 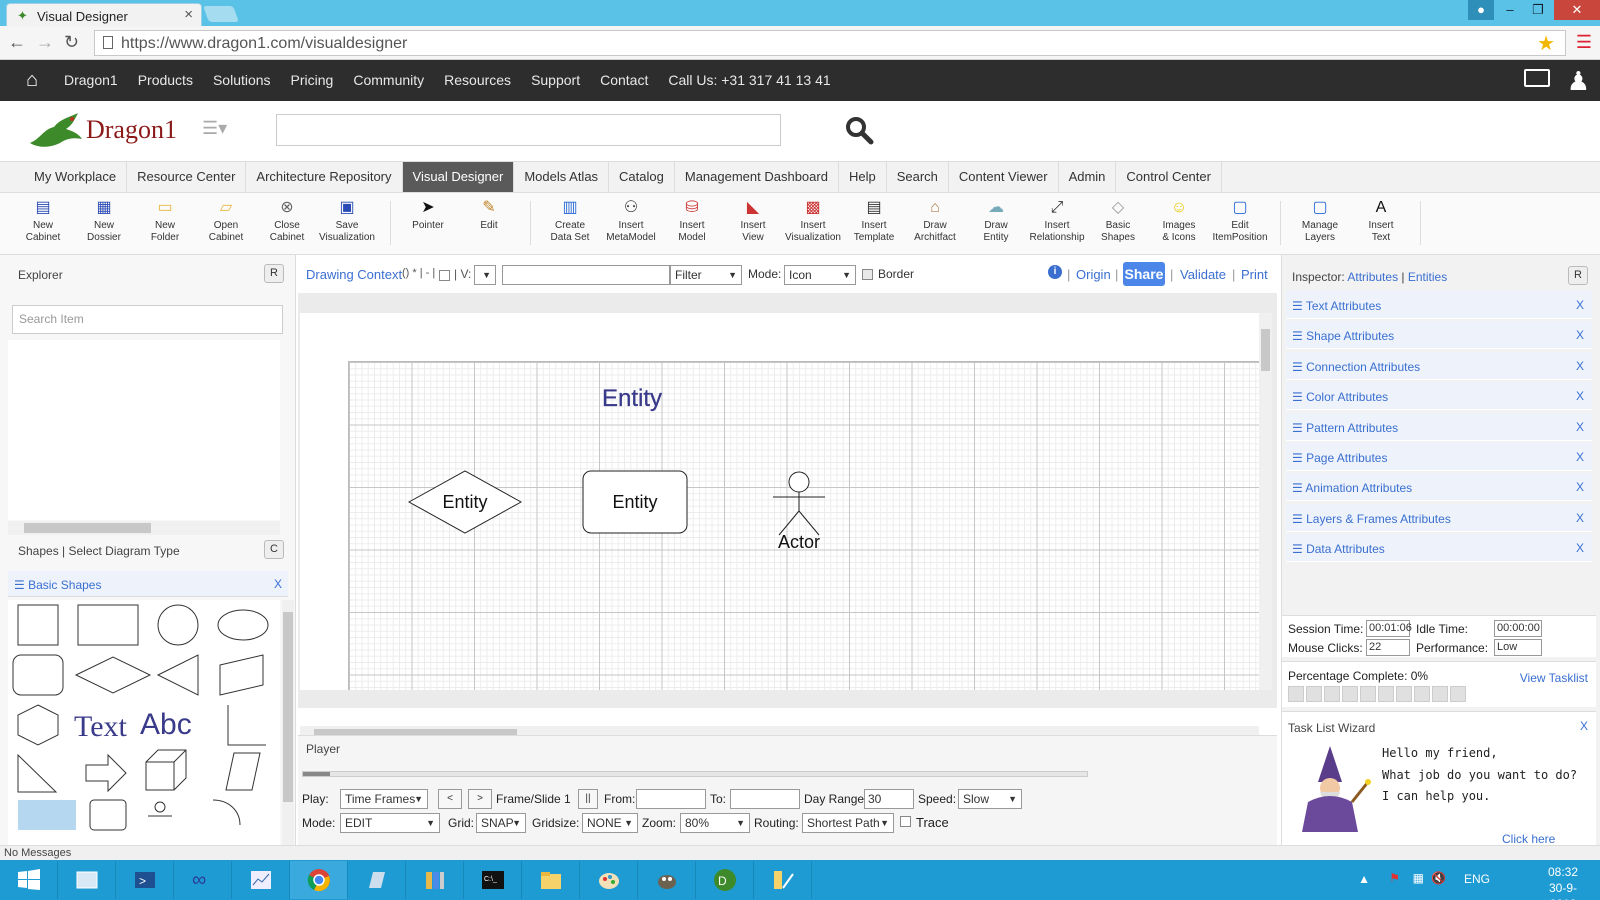 What do you see at coordinates (1537, 78) in the screenshot?
I see `monitor-icon` at bounding box center [1537, 78].